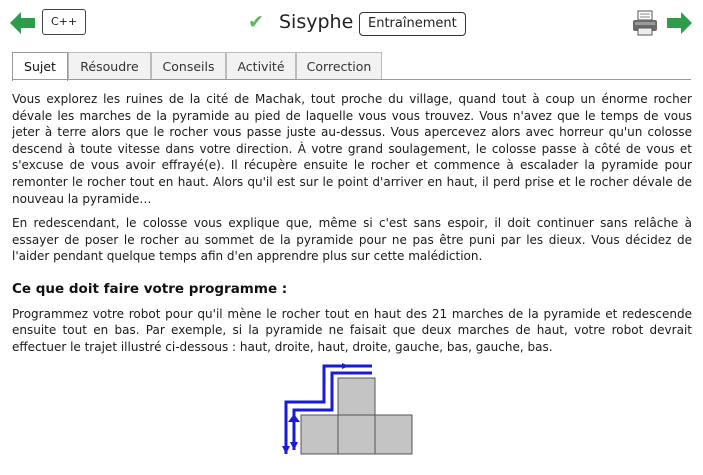 This screenshot has height=475, width=703. I want to click on pyramid-path-diagram, so click(347, 409).